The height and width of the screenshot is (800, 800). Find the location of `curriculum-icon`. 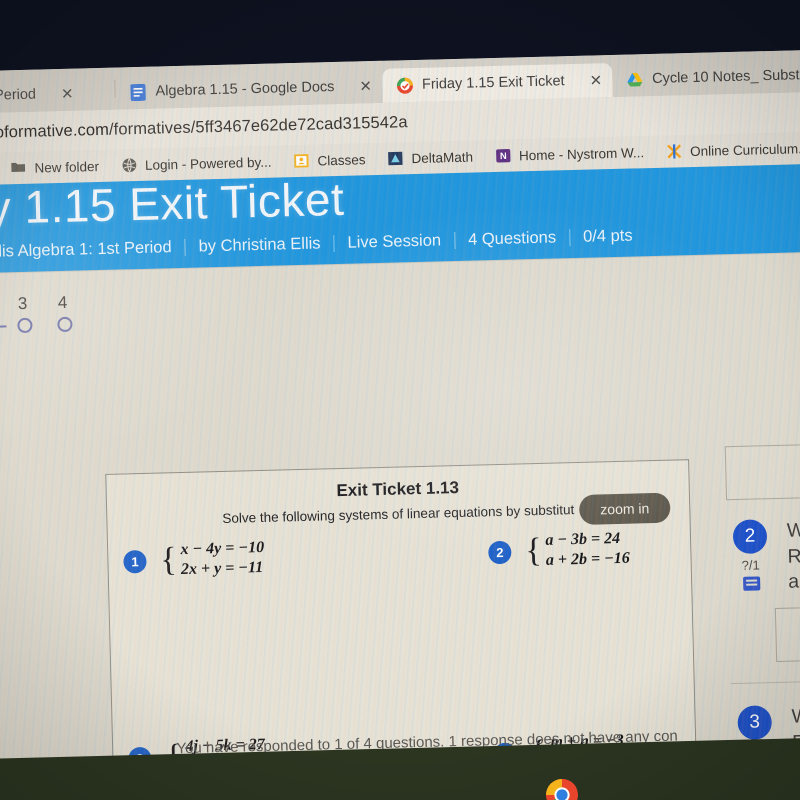

curriculum-icon is located at coordinates (674, 151).